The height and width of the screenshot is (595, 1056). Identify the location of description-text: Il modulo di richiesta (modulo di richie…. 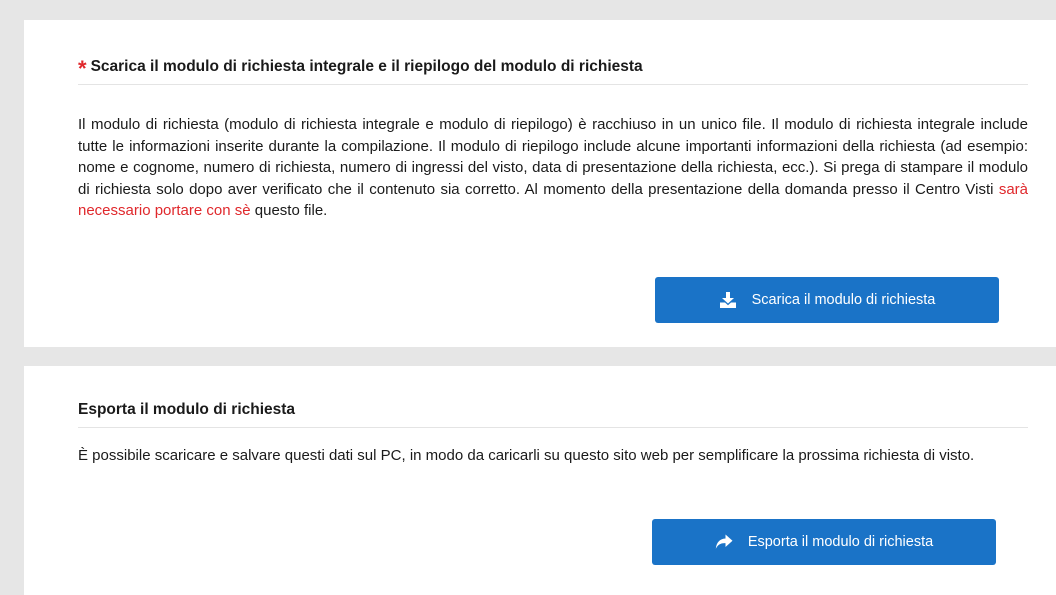
(553, 157).